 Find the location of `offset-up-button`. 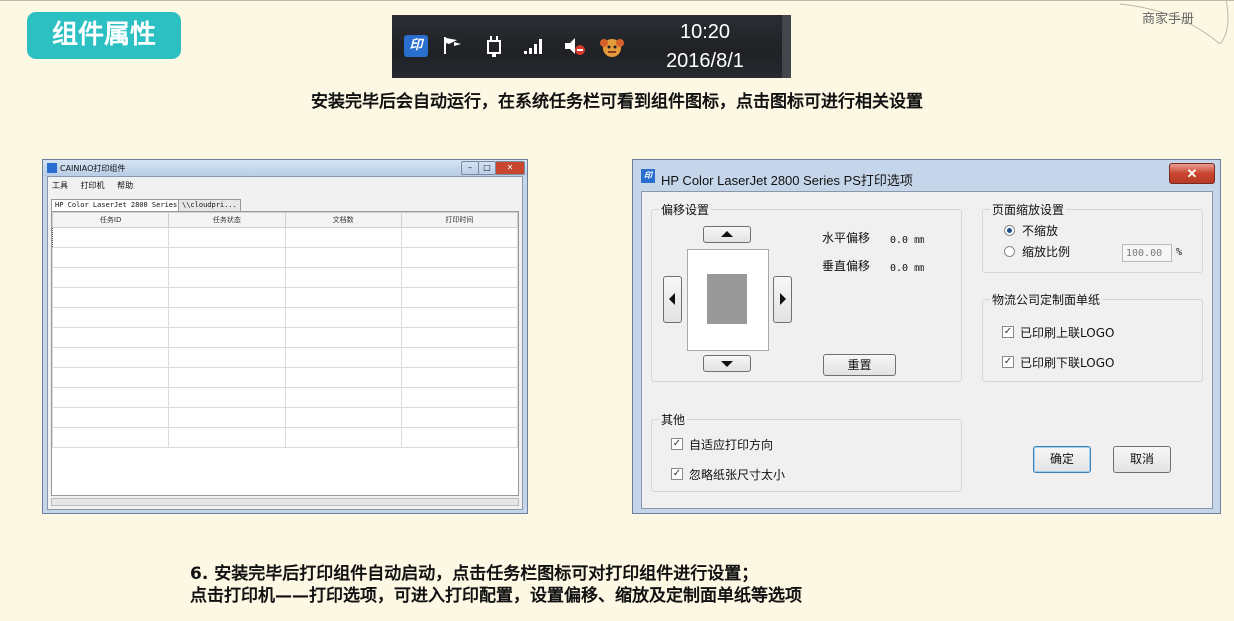

offset-up-button is located at coordinates (727, 234).